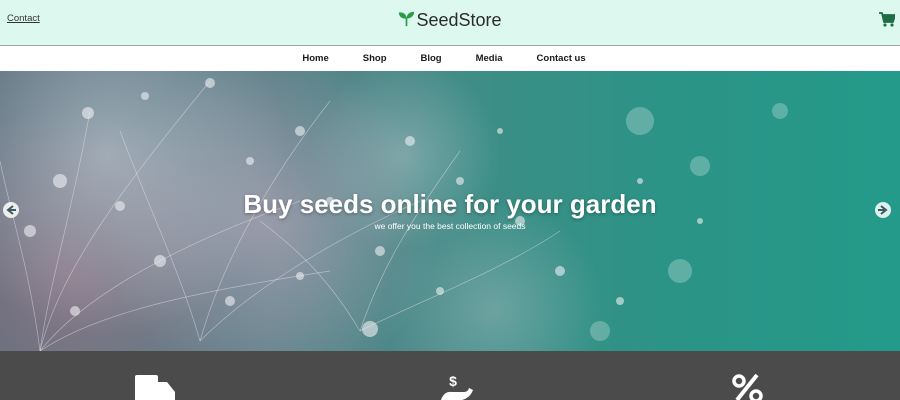 The width and height of the screenshot is (900, 400). I want to click on arrow-right-circle-icon, so click(883, 210).